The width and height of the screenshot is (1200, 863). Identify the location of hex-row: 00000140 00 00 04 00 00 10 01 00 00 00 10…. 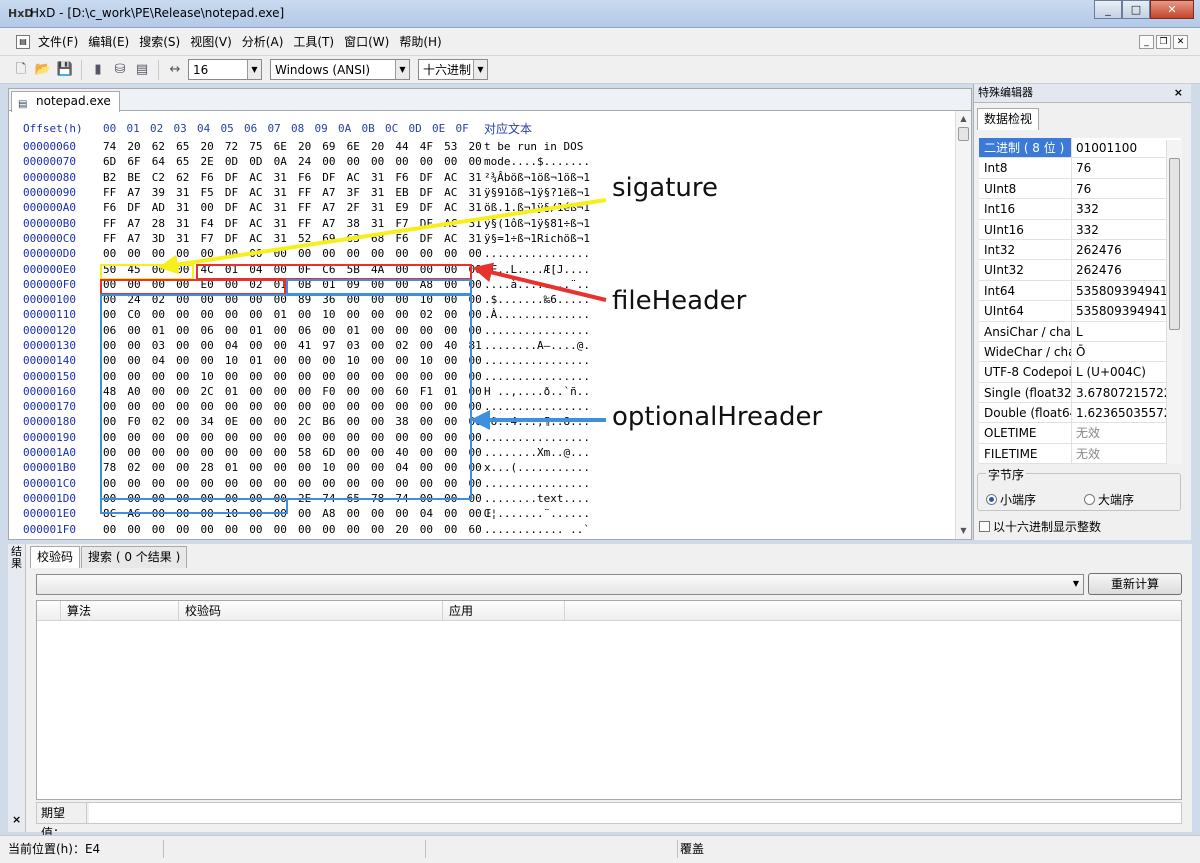
(316, 360).